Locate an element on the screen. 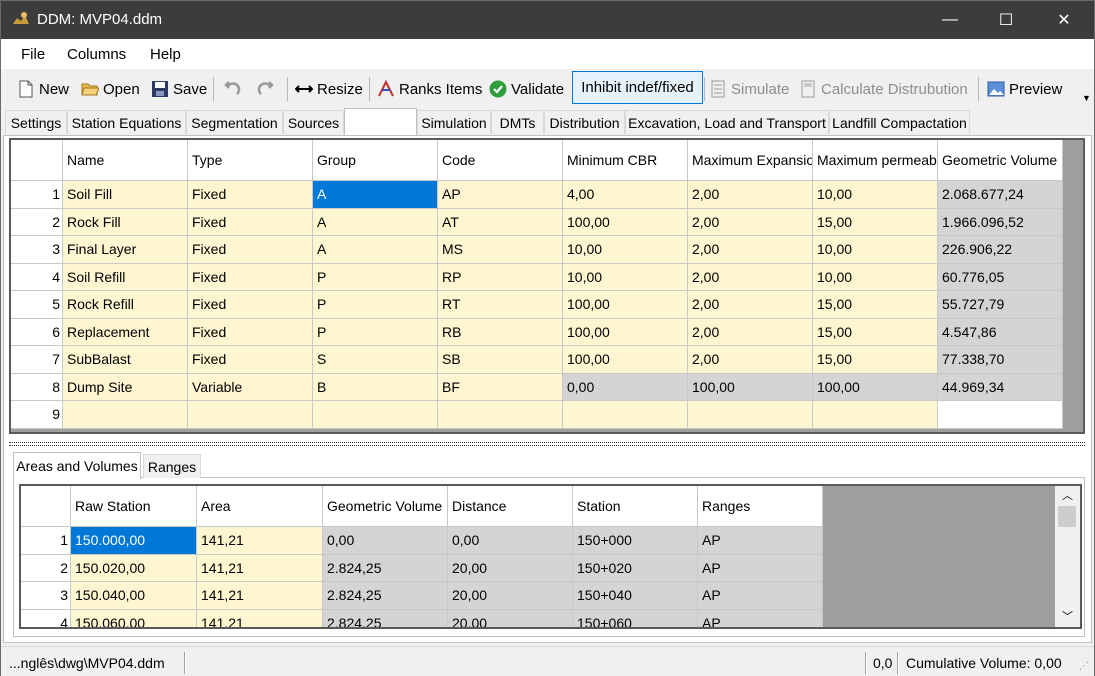  column-header: Raw Station is located at coordinates (134, 506).